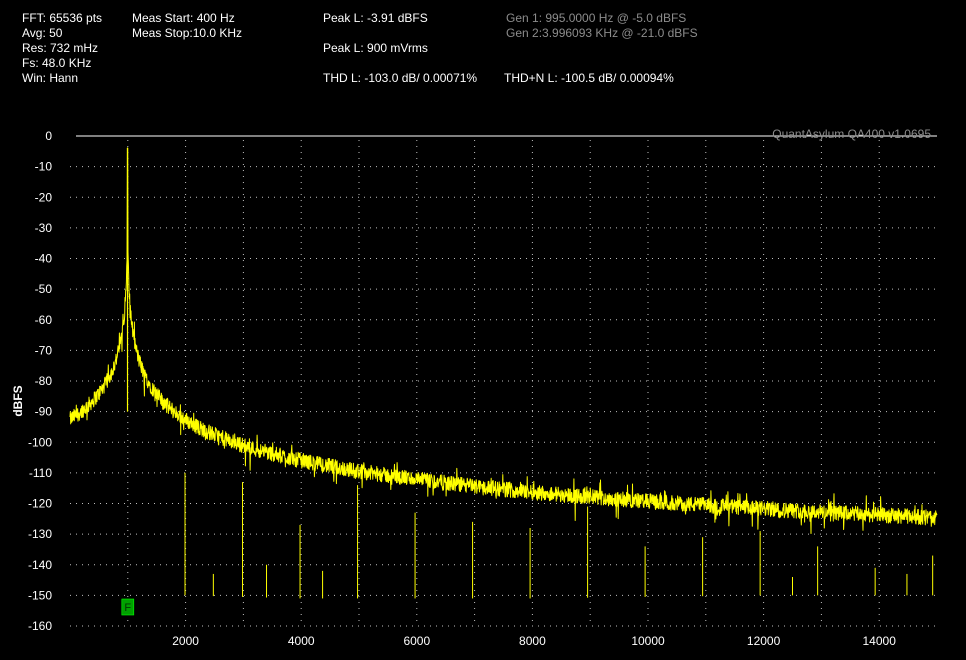 The width and height of the screenshot is (966, 660). Describe the element at coordinates (44, 289) in the screenshot. I see `y-tick-label: -50` at that location.